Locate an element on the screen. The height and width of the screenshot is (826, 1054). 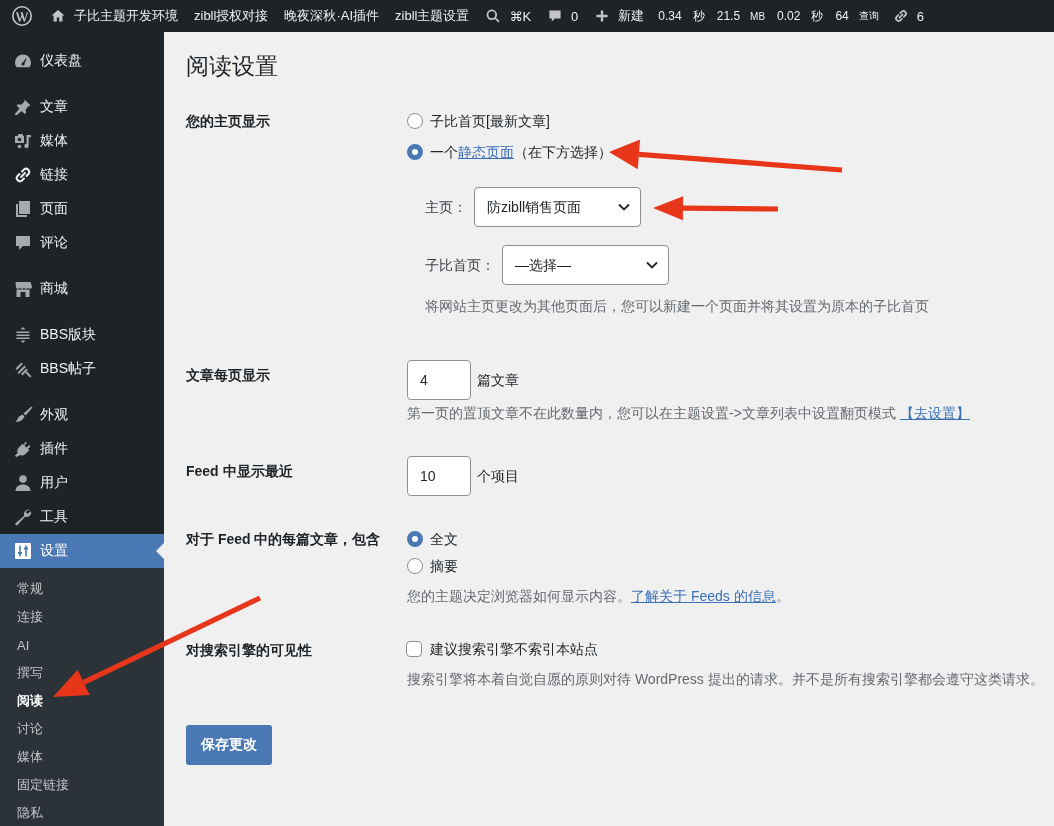
sidebar-item: BBS帖子 is located at coordinates (82, 369).